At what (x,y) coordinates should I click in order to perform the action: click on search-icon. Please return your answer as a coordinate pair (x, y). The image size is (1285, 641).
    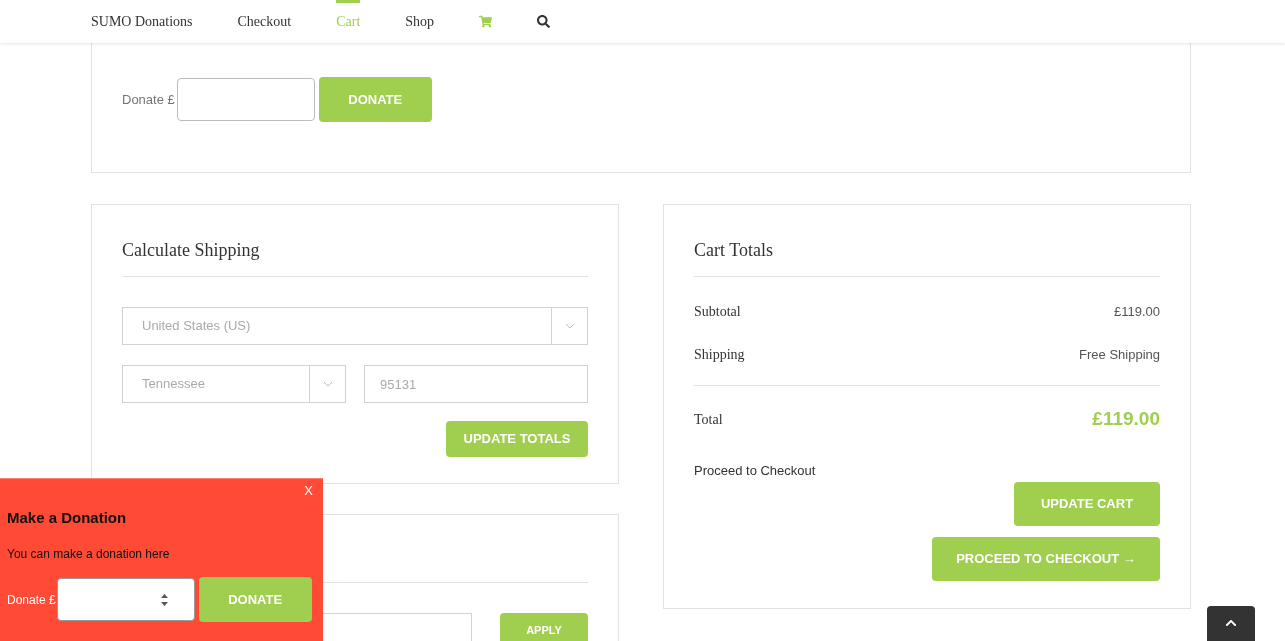
    Looking at the image, I should click on (544, 21).